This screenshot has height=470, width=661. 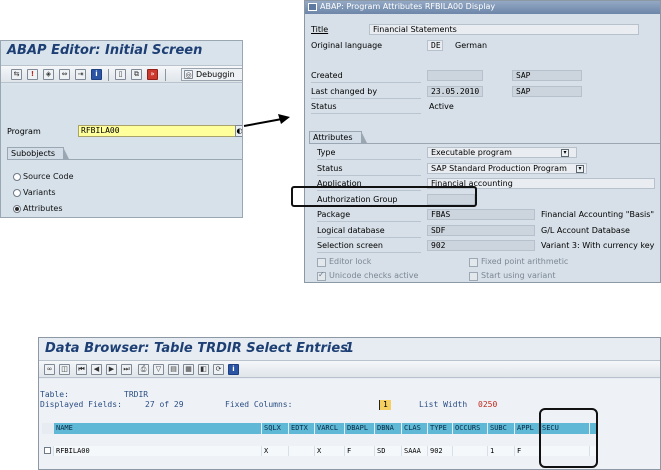 What do you see at coordinates (470, 451) in the screenshot?
I see `cell-occurs` at bounding box center [470, 451].